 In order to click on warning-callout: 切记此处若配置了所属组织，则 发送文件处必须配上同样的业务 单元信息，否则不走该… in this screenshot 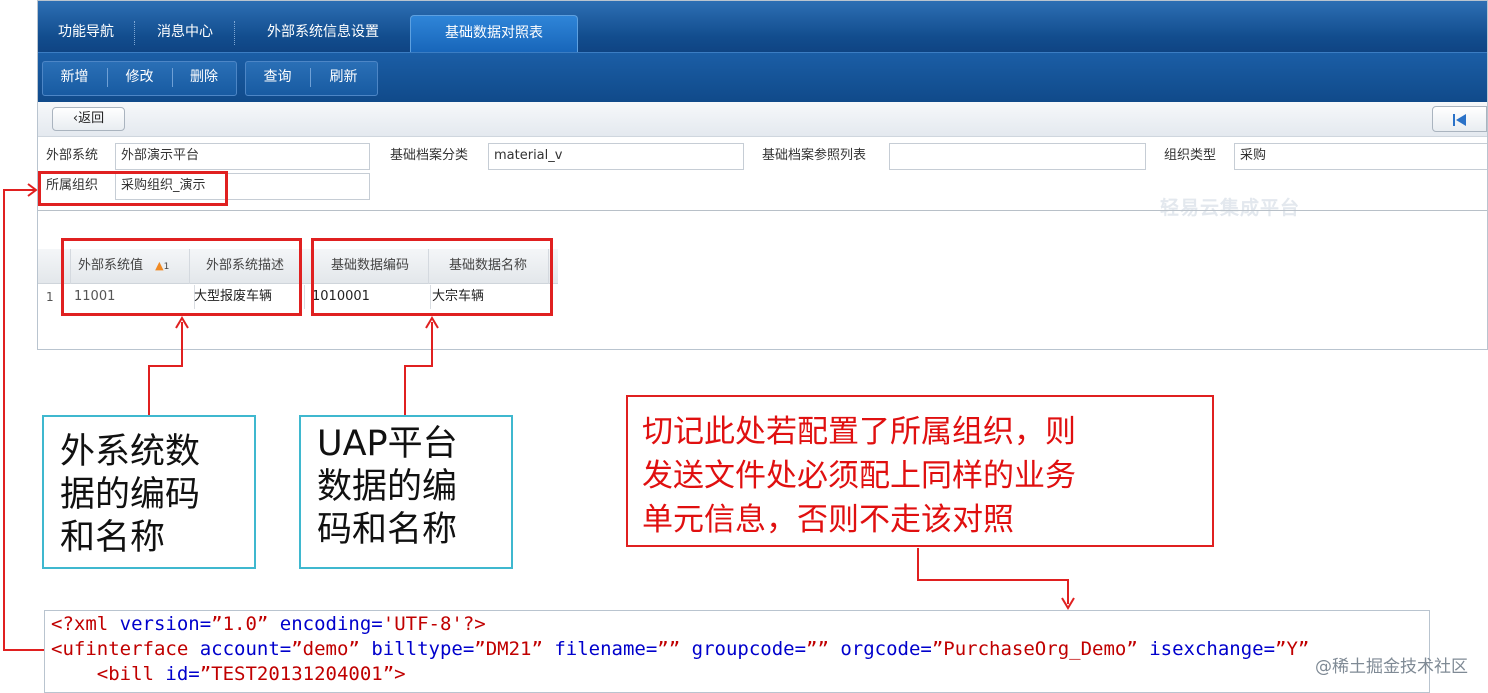, I will do `click(920, 471)`.